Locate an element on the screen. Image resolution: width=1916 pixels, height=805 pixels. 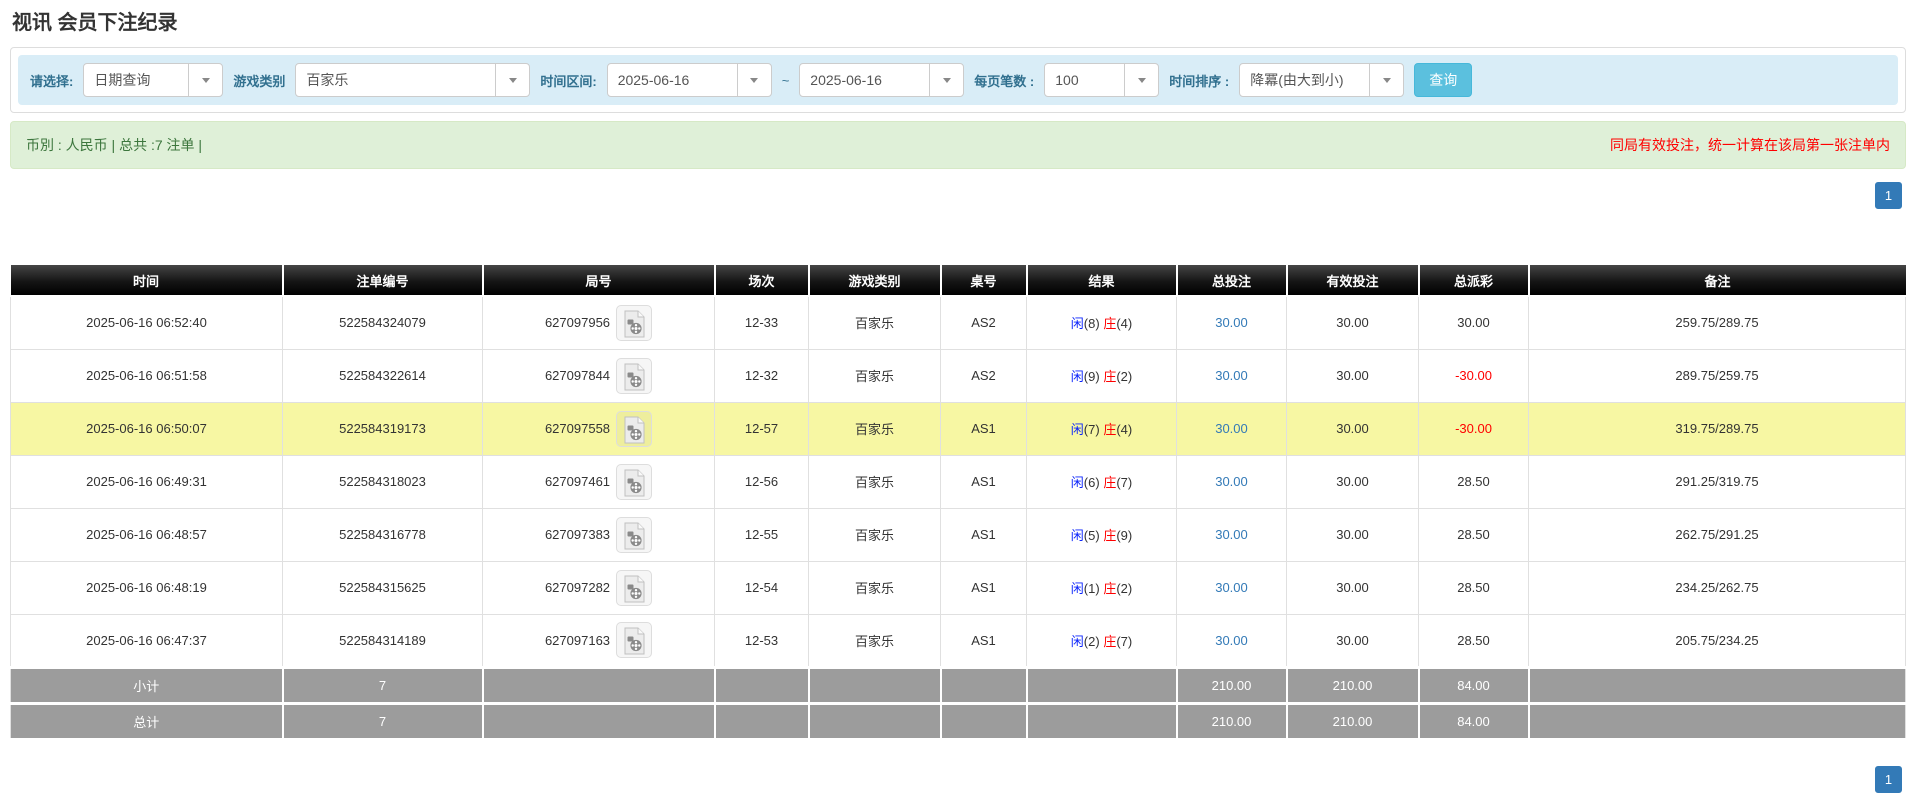
payout-cell: -30.00 is located at coordinates (1473, 375).